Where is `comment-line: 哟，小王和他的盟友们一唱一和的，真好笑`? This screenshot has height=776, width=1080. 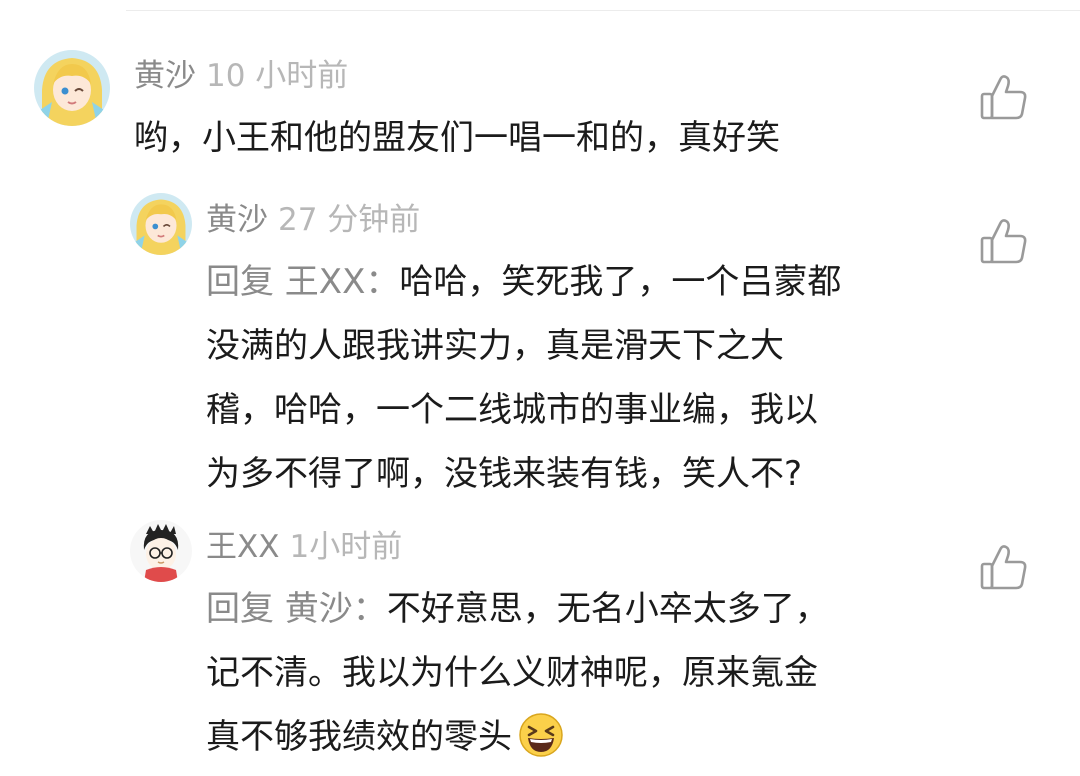
comment-line: 哟，小王和他的盟友们一唱一和的，真好笑 is located at coordinates (457, 138).